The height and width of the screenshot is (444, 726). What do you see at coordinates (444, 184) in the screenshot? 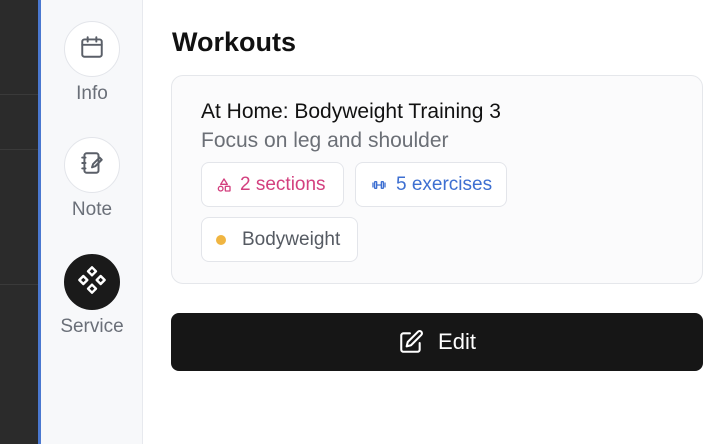
I see `exercises-count: 5 exercises` at bounding box center [444, 184].